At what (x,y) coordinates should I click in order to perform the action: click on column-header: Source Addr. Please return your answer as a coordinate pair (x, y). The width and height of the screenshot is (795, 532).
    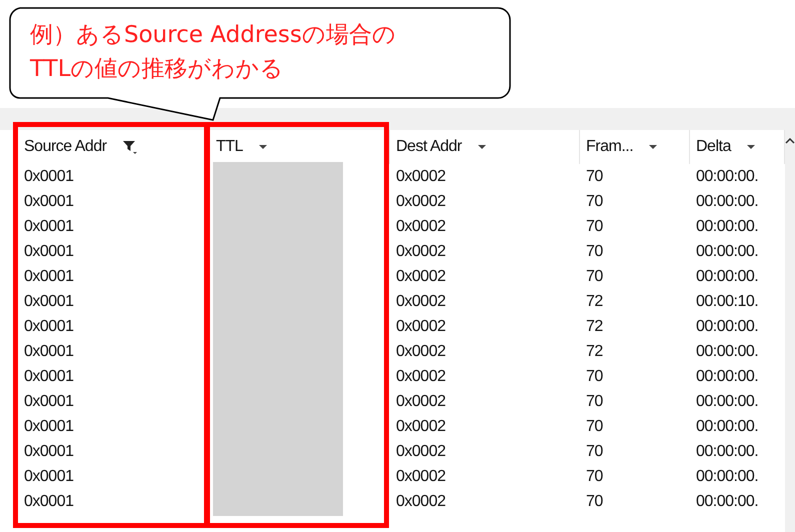
    Looking at the image, I should click on (114, 147).